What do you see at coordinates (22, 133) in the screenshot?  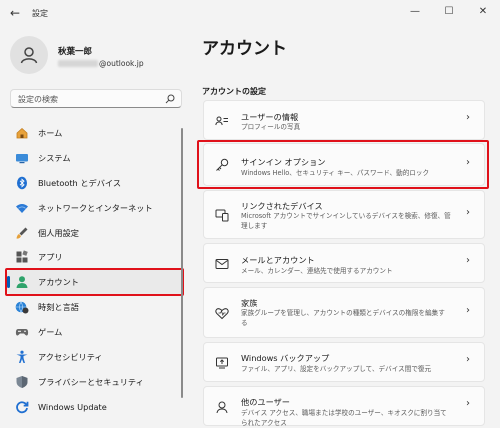 I see `home-icon` at bounding box center [22, 133].